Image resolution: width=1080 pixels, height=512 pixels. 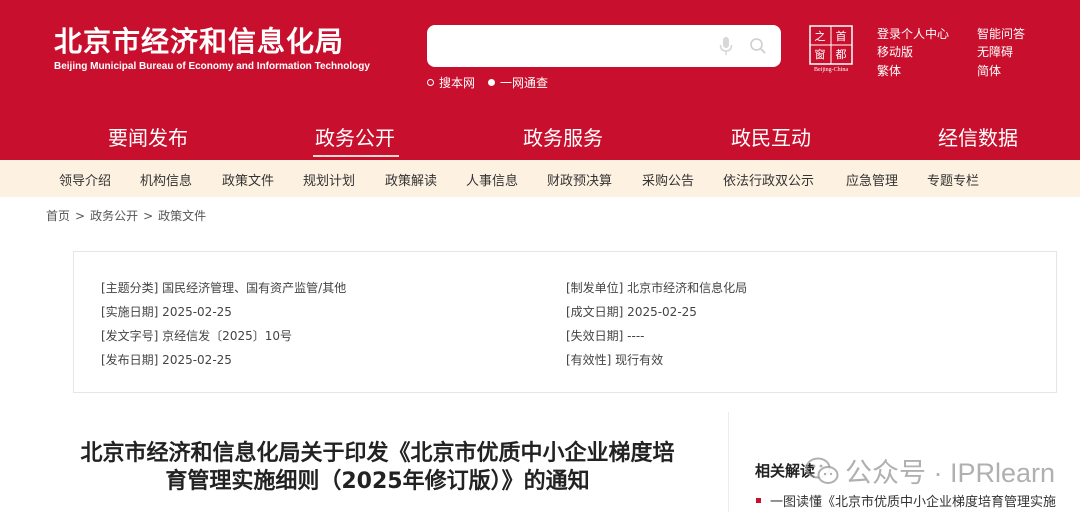 I want to click on wechat-icon, so click(x=822, y=470).